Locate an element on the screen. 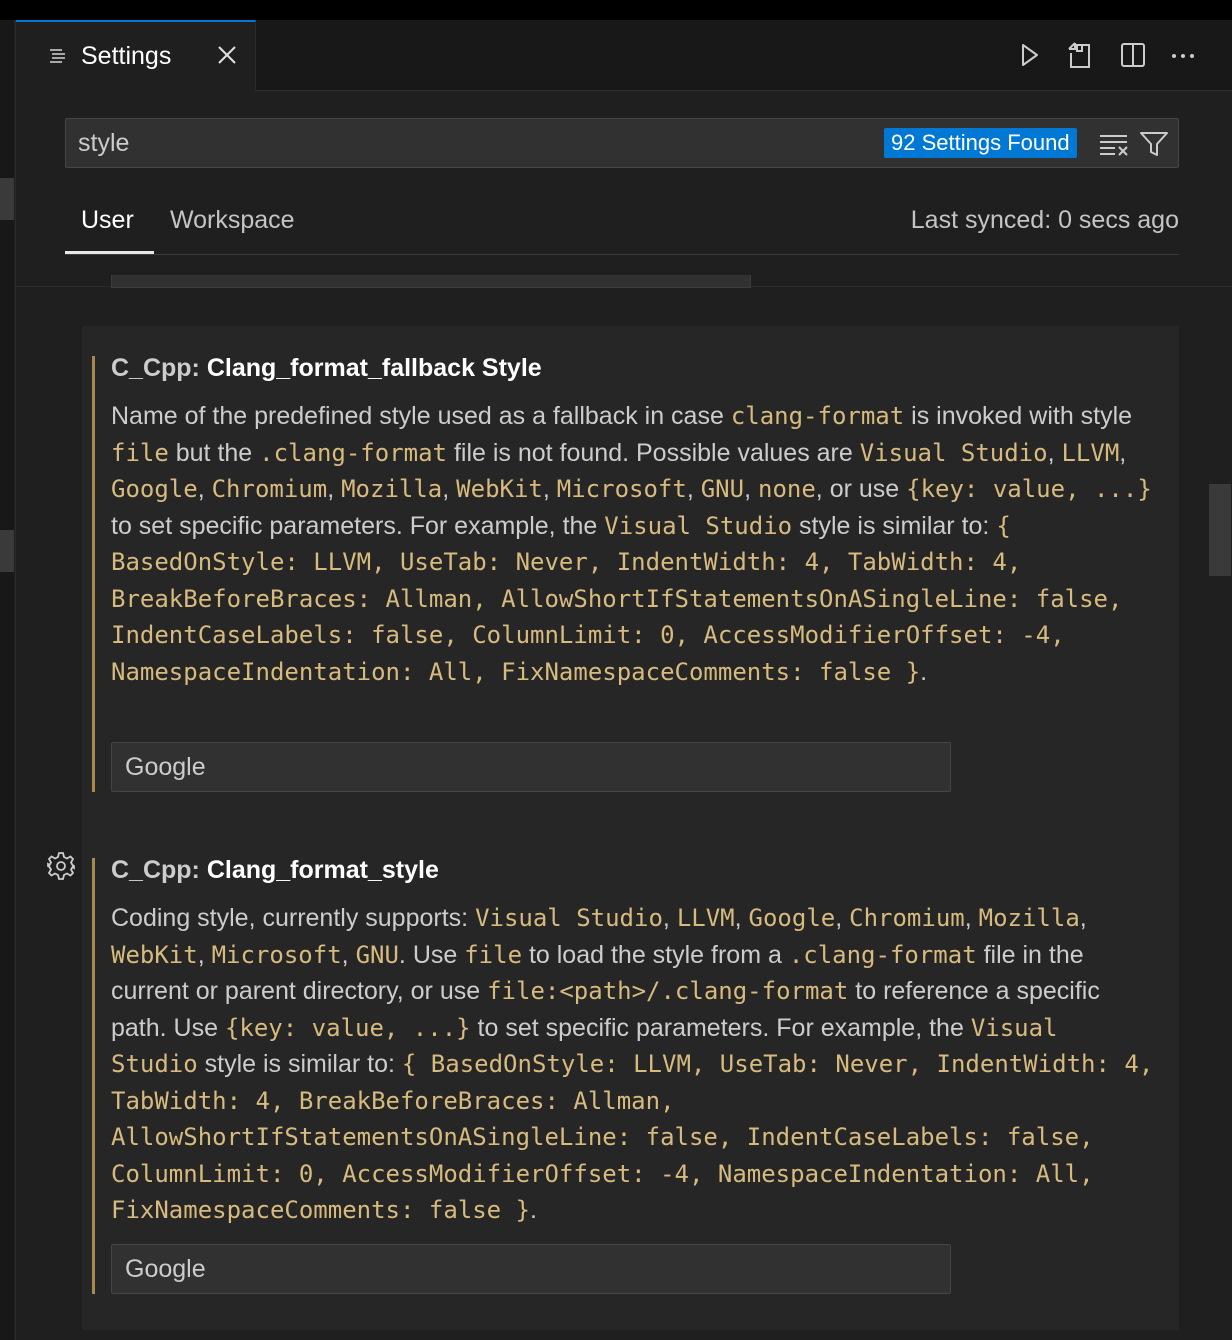  clear-filter-icon is located at coordinates (1114, 144).